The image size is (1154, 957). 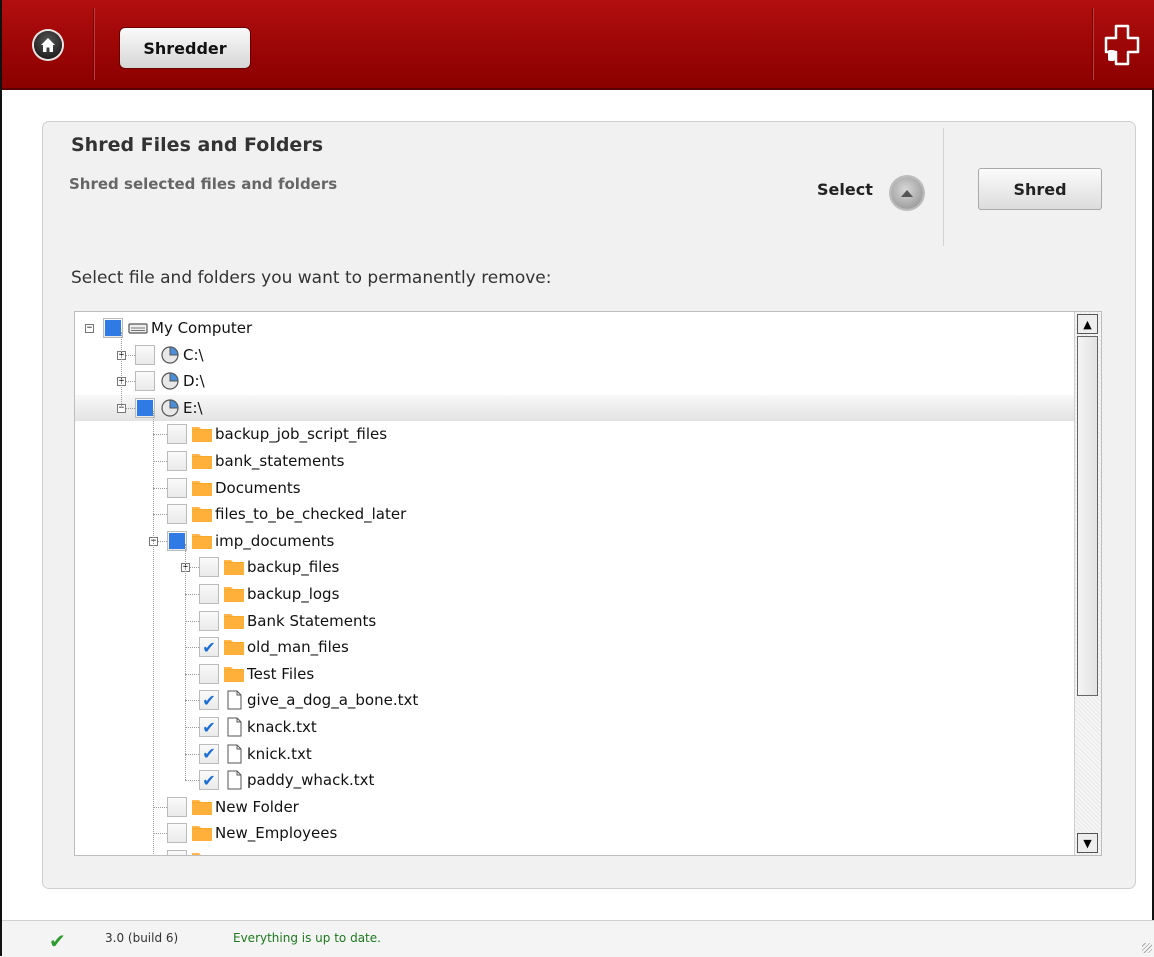 What do you see at coordinates (202, 328) in the screenshot?
I see `tree-item-label: My Computer` at bounding box center [202, 328].